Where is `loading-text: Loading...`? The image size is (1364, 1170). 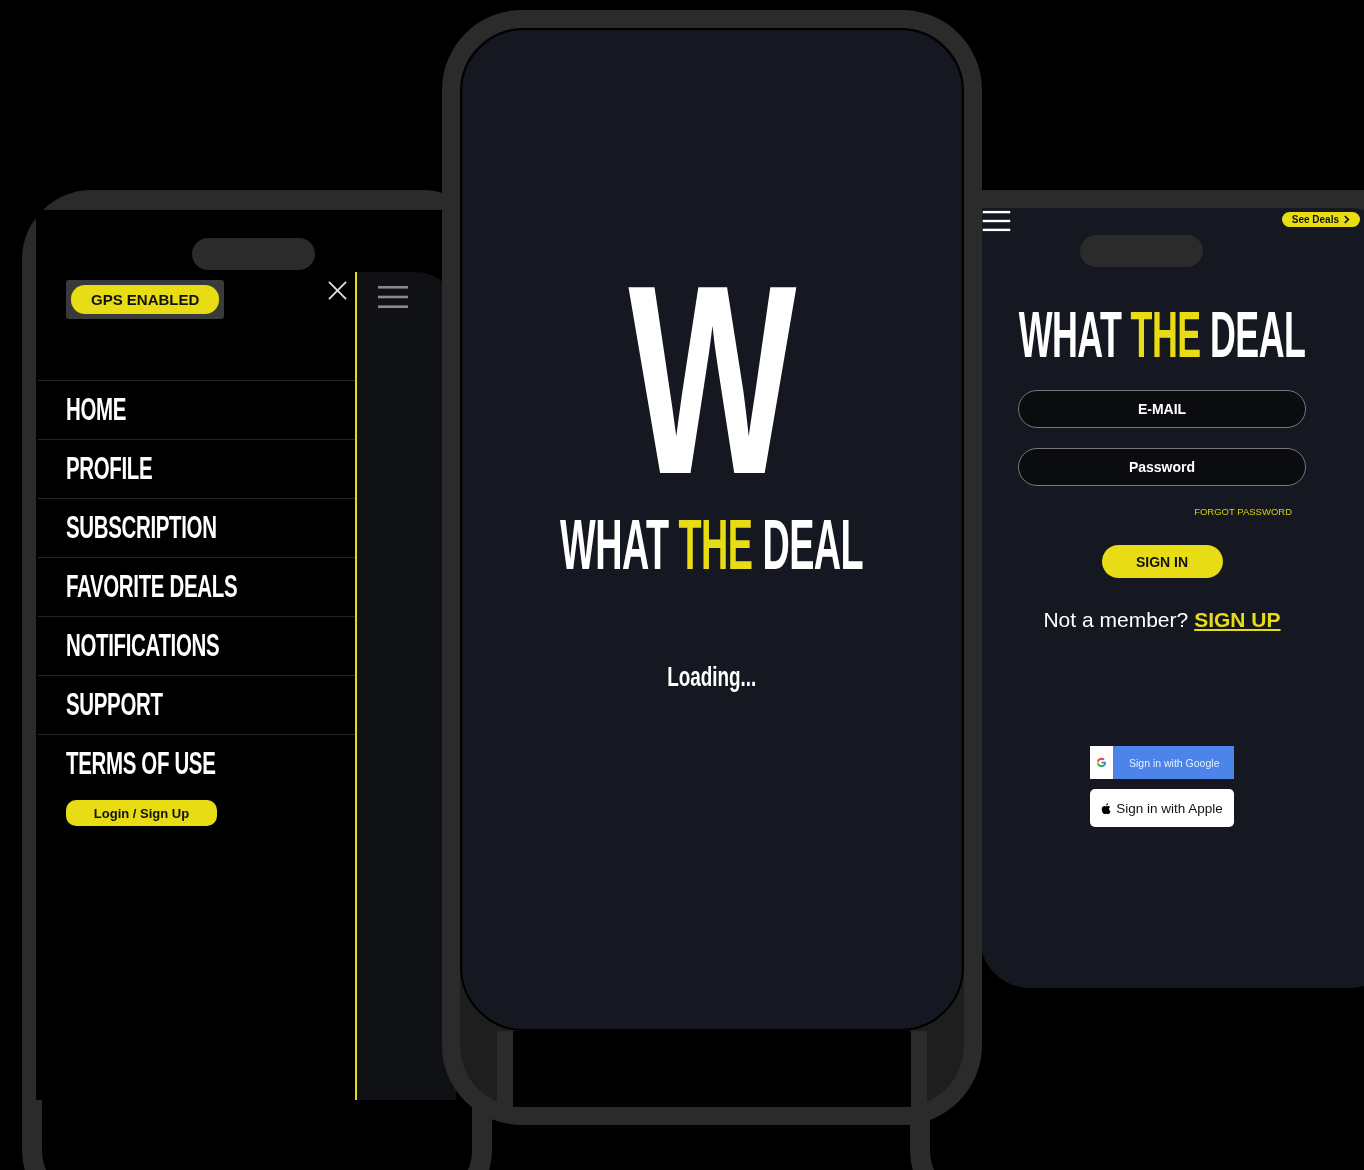 loading-text: Loading... is located at coordinates (712, 677).